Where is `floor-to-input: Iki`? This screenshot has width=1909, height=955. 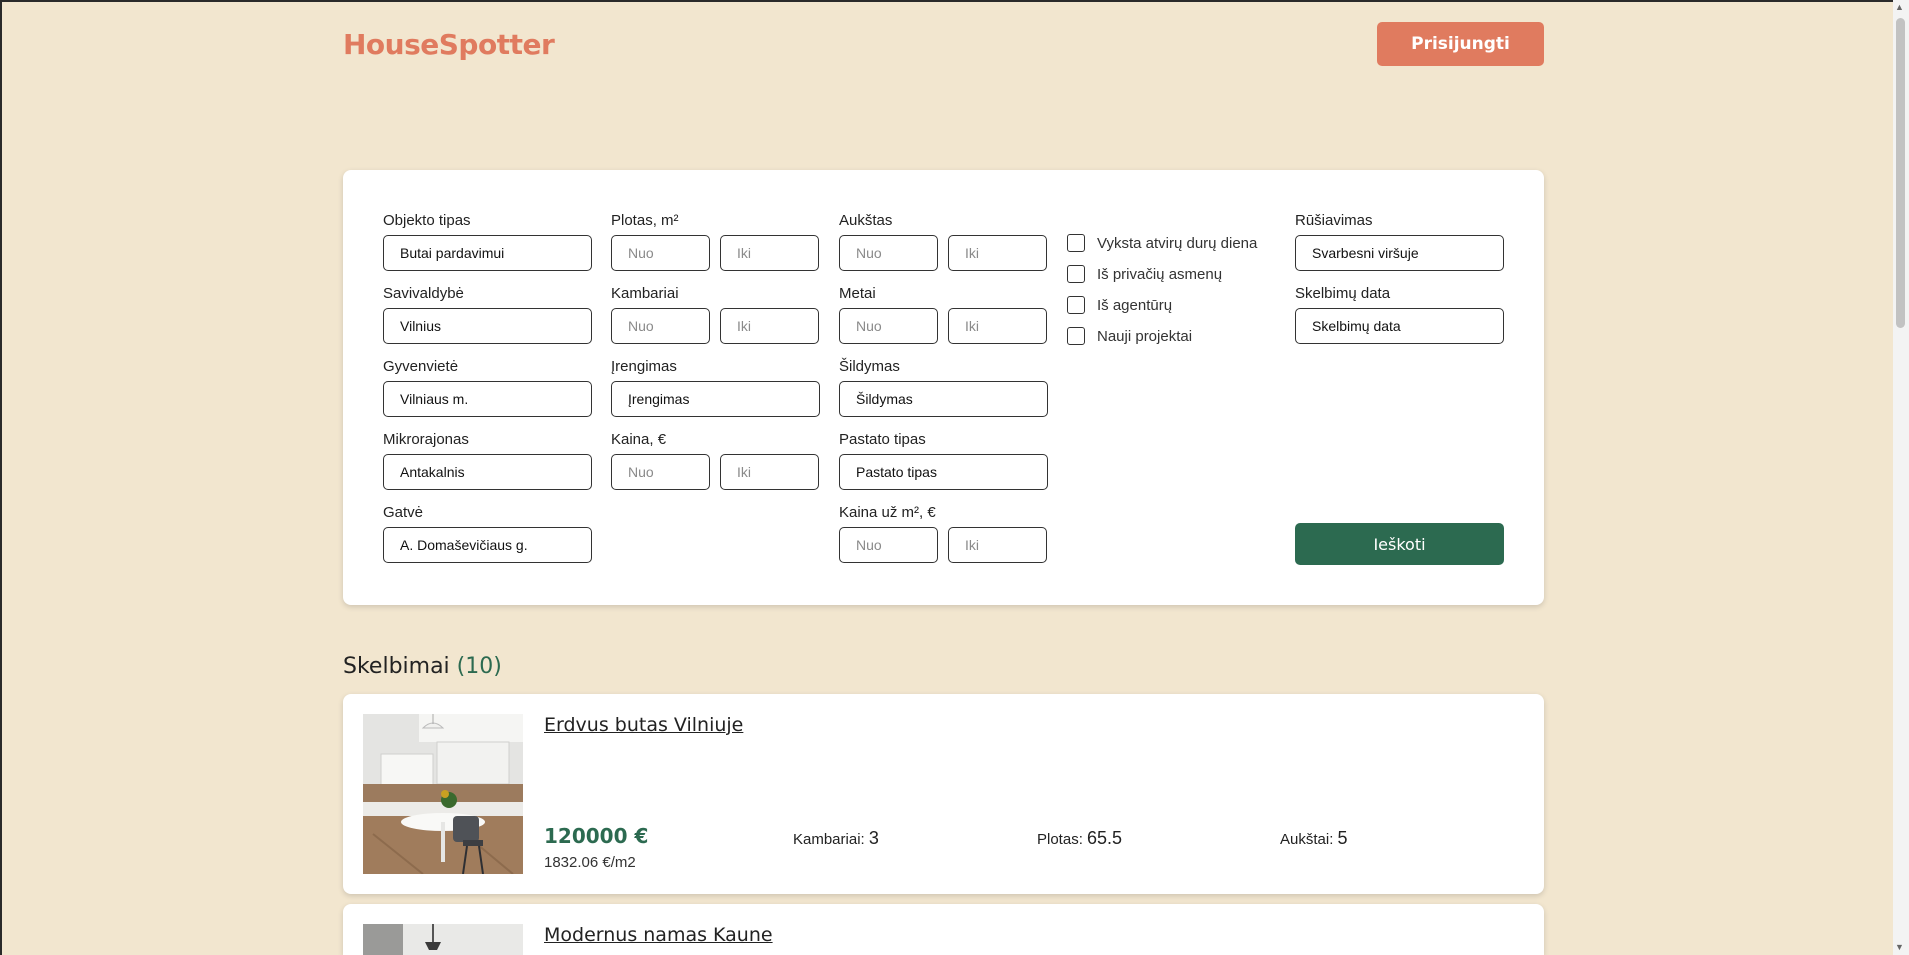 floor-to-input: Iki is located at coordinates (997, 253).